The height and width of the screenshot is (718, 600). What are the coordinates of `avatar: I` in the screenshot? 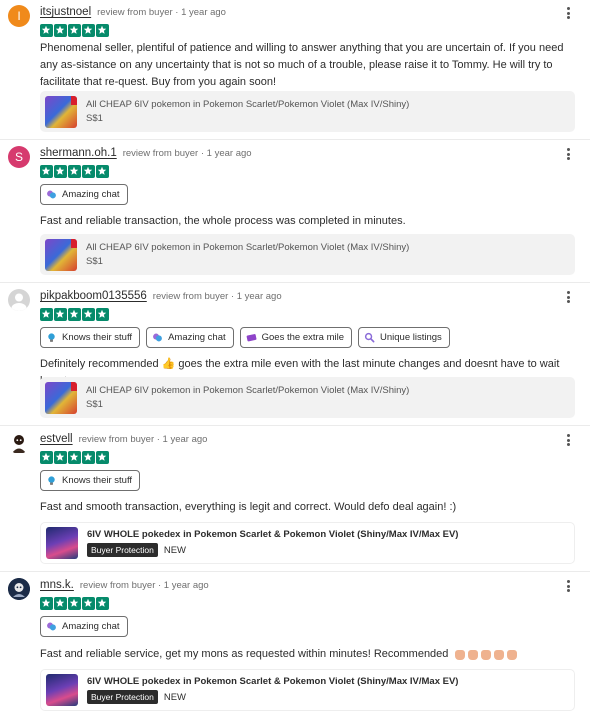 It's located at (19, 16).